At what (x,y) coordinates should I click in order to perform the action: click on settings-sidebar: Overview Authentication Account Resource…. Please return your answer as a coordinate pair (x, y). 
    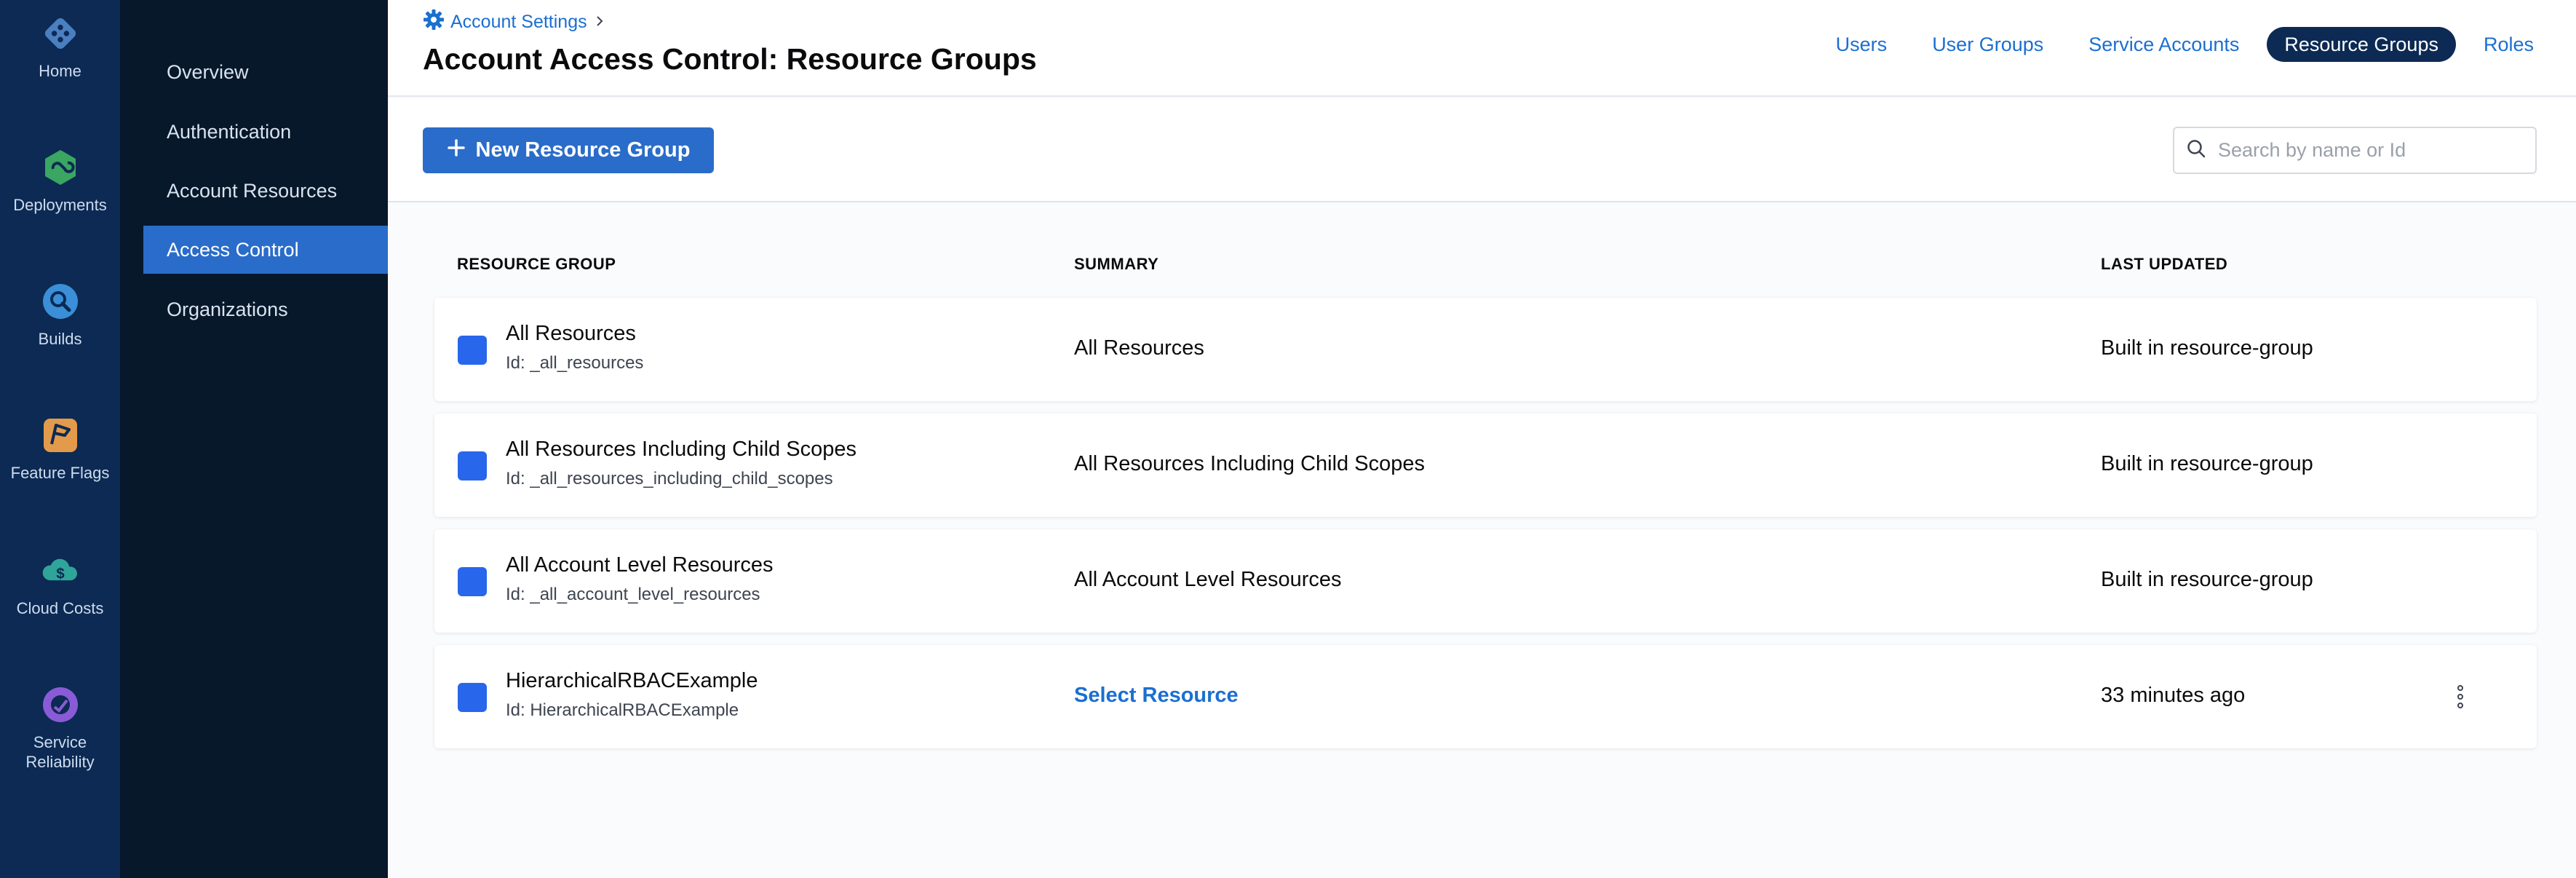
    Looking at the image, I should click on (254, 439).